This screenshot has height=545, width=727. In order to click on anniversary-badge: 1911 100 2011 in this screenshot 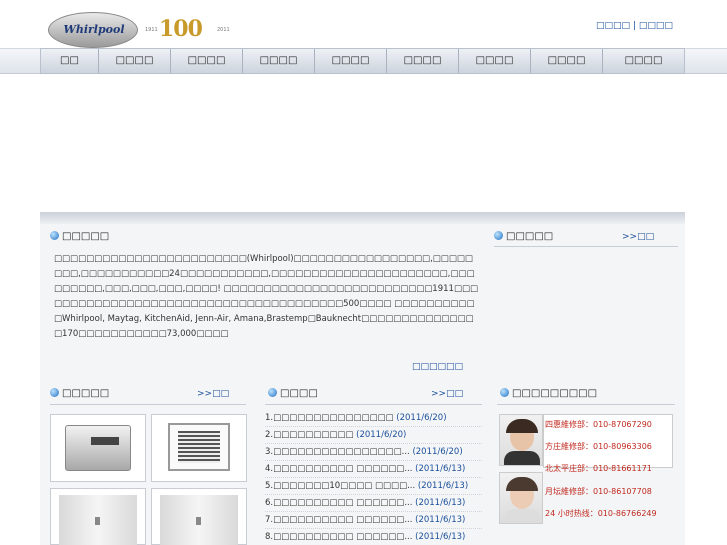, I will do `click(190, 29)`.